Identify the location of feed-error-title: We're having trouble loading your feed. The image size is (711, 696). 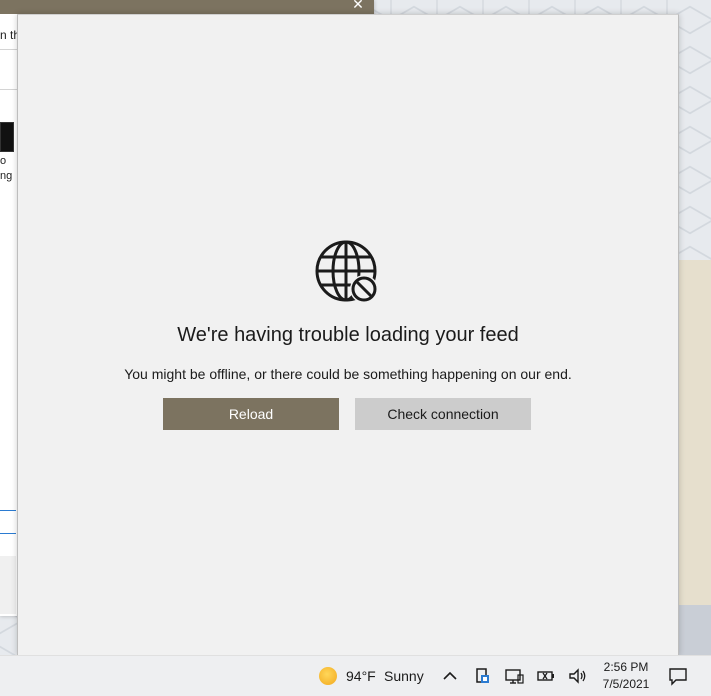
(348, 335).